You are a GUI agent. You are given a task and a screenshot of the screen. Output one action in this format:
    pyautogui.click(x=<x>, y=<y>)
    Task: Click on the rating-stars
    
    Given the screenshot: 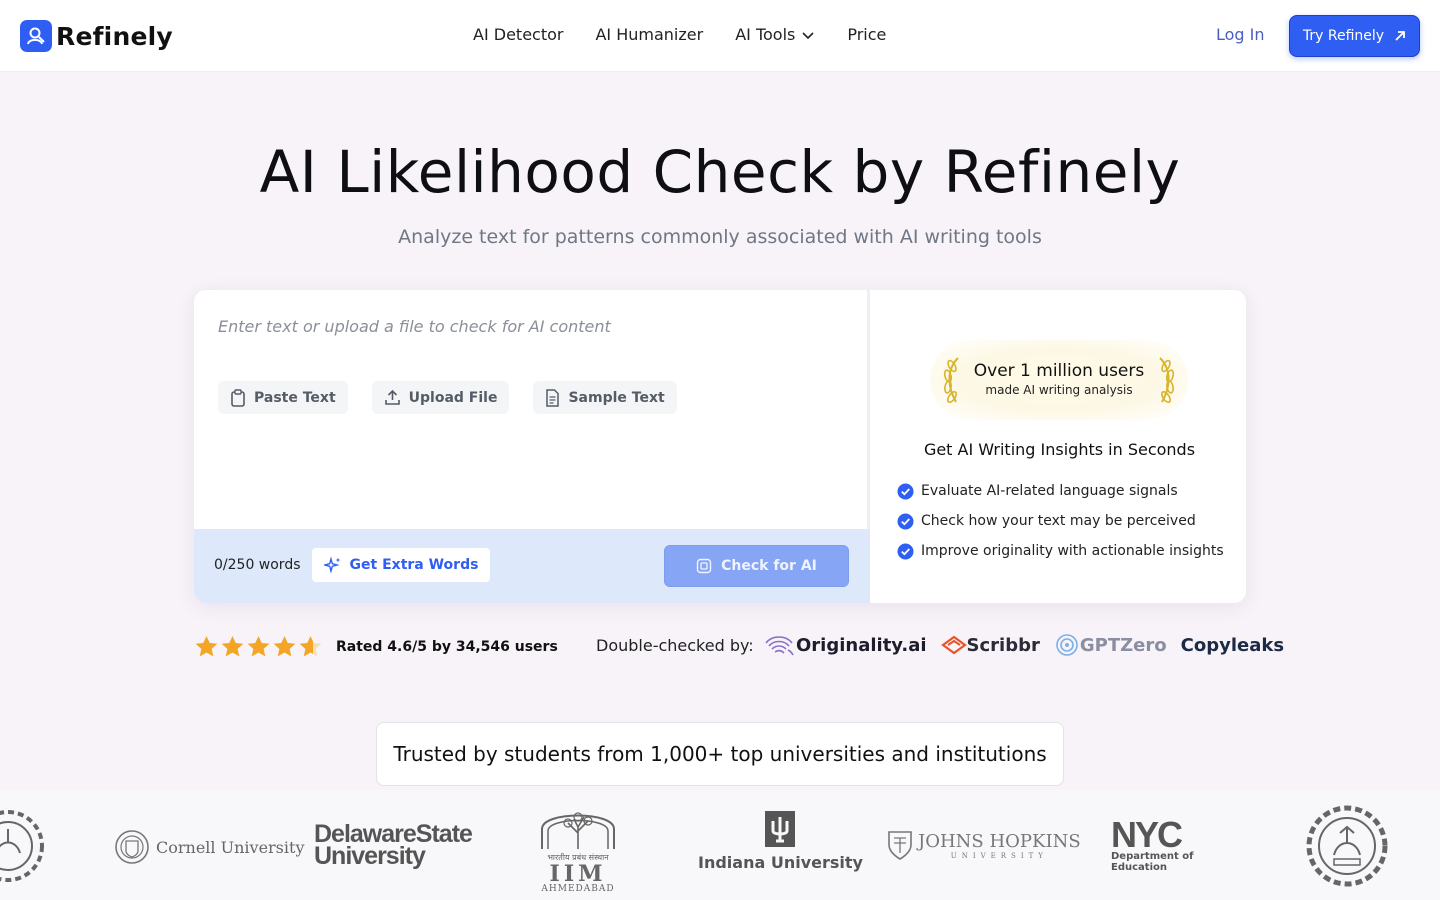 What is the action you would take?
    pyautogui.click(x=259, y=646)
    